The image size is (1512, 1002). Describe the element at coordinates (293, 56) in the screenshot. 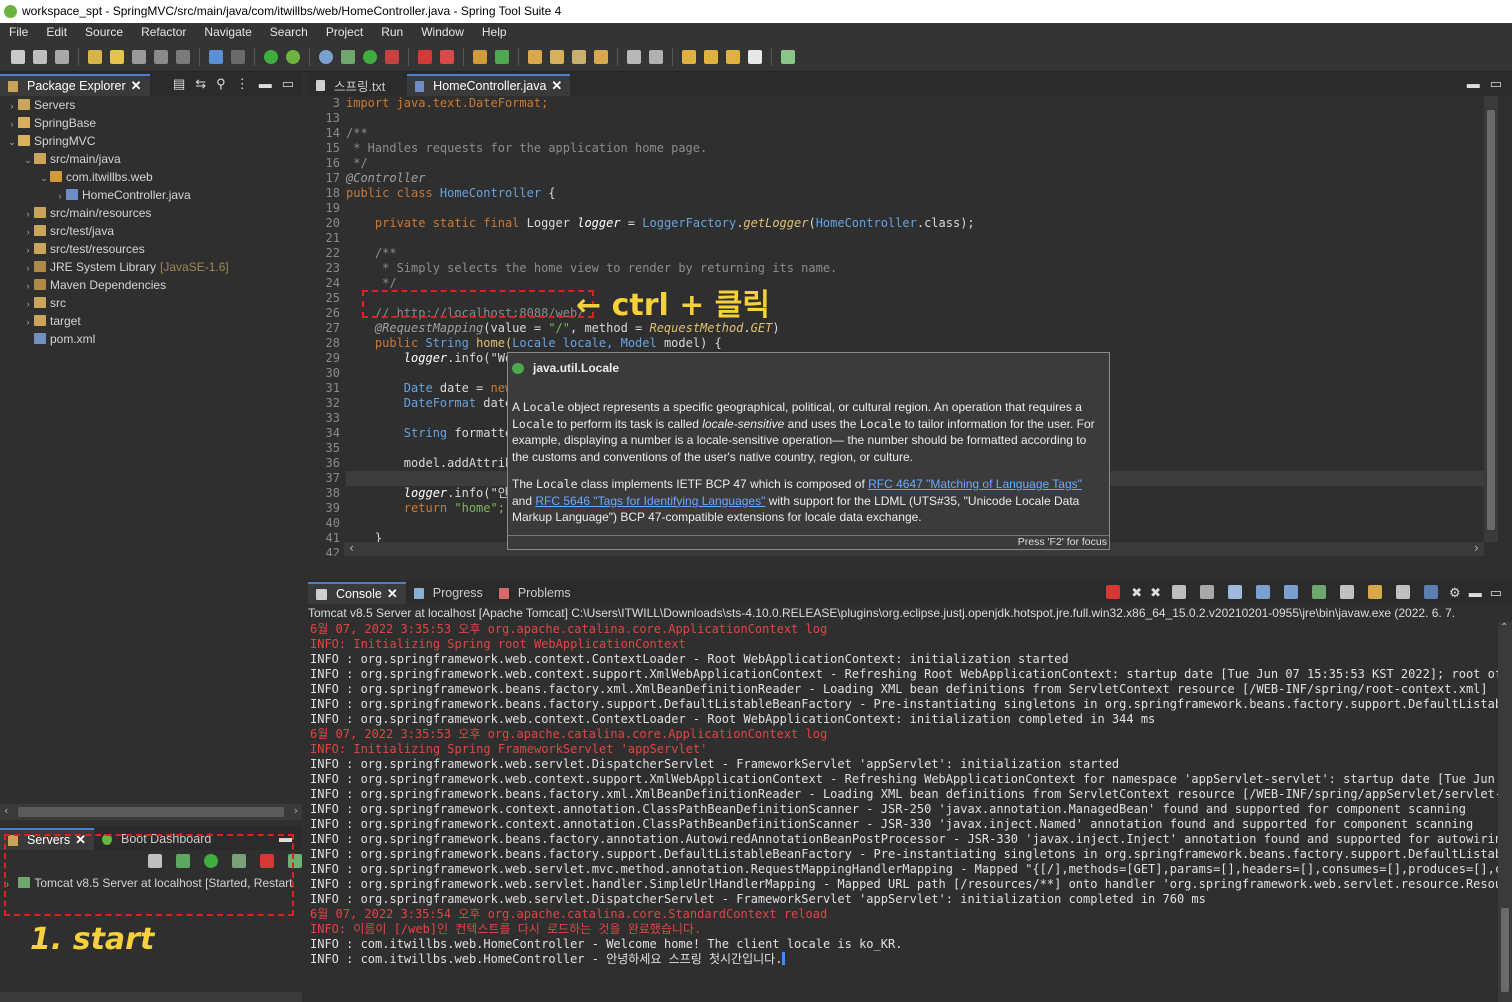

I see `spring-icon` at that location.